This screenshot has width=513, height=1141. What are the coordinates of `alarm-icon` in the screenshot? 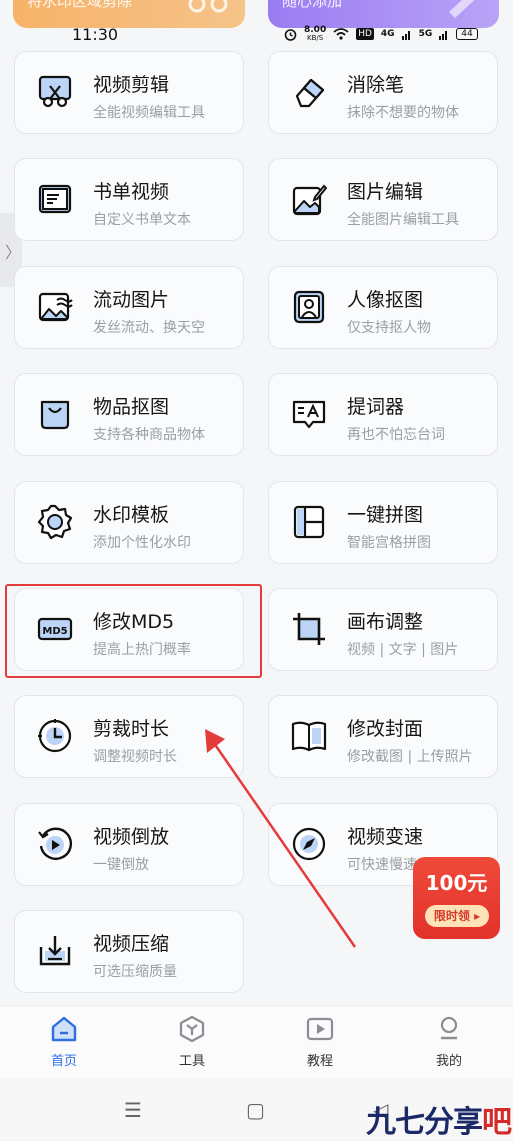 It's located at (290, 34).